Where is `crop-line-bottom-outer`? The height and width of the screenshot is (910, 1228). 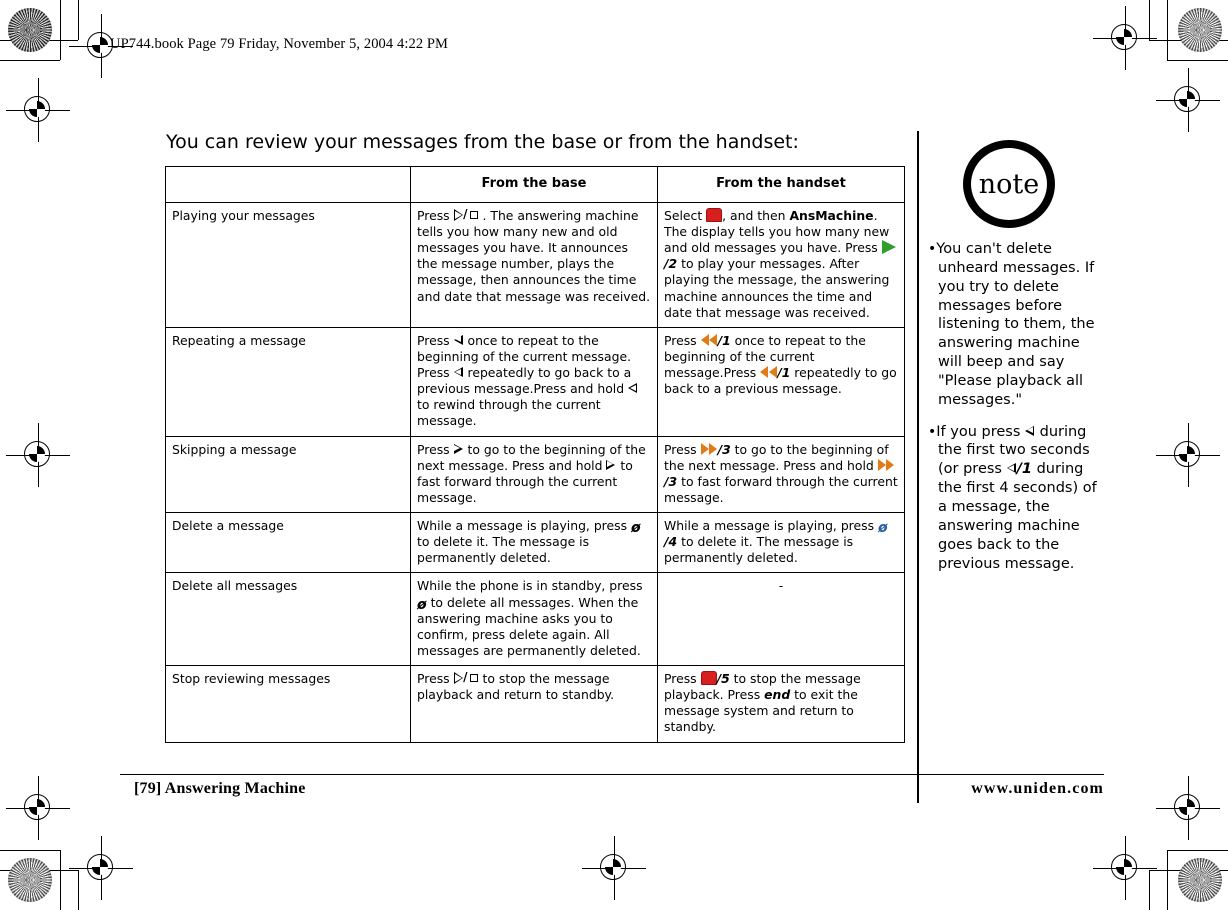
crop-line-bottom-outer is located at coordinates (30, 851).